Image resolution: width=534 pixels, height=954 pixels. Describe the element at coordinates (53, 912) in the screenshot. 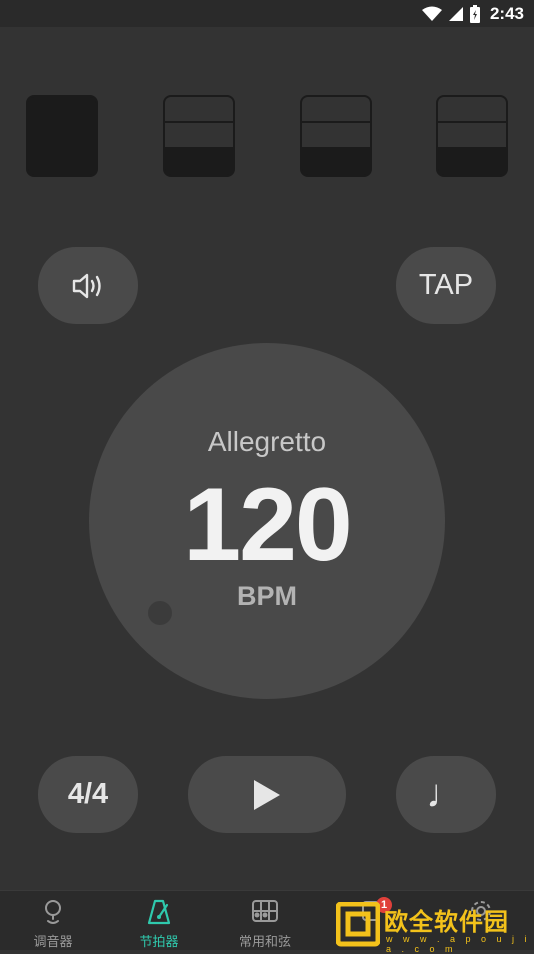

I see `tuner-icon` at that location.